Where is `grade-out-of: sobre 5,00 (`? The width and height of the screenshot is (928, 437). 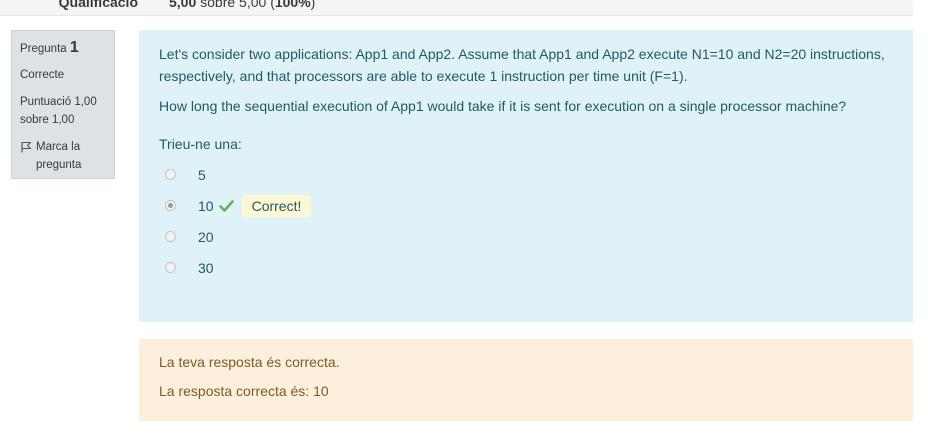
grade-out-of: sobre 5,00 ( is located at coordinates (235, 5).